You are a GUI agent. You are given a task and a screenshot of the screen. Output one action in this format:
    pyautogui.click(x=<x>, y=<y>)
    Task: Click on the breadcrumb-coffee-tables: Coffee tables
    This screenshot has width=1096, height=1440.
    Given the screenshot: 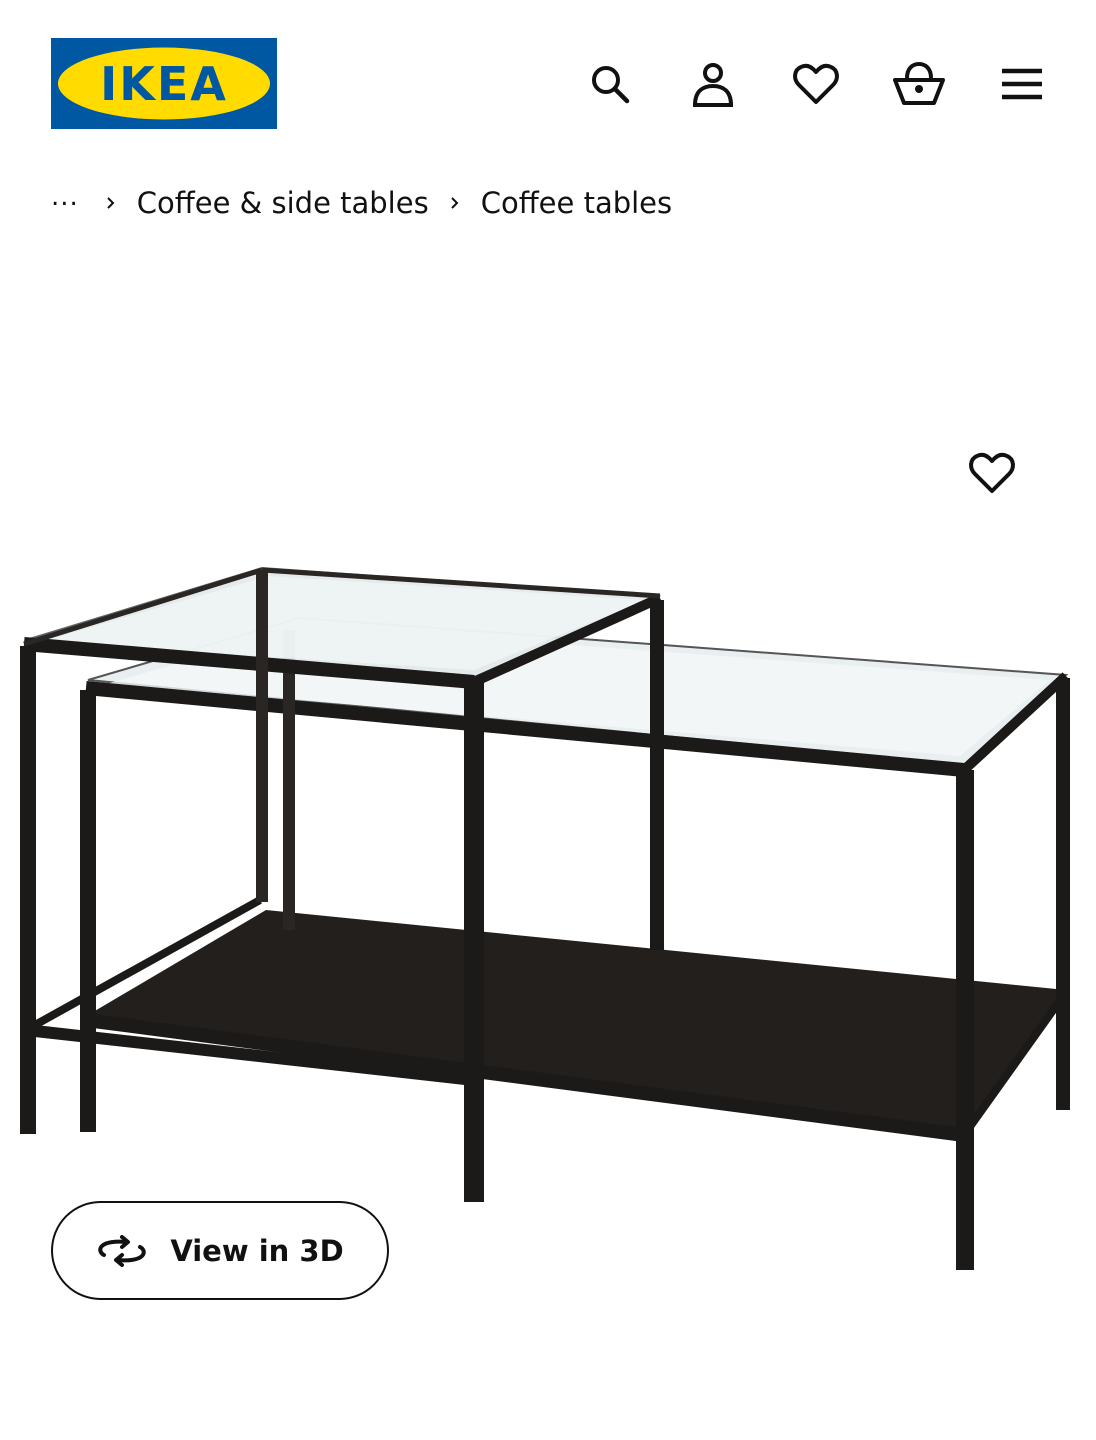 What is the action you would take?
    pyautogui.click(x=576, y=203)
    